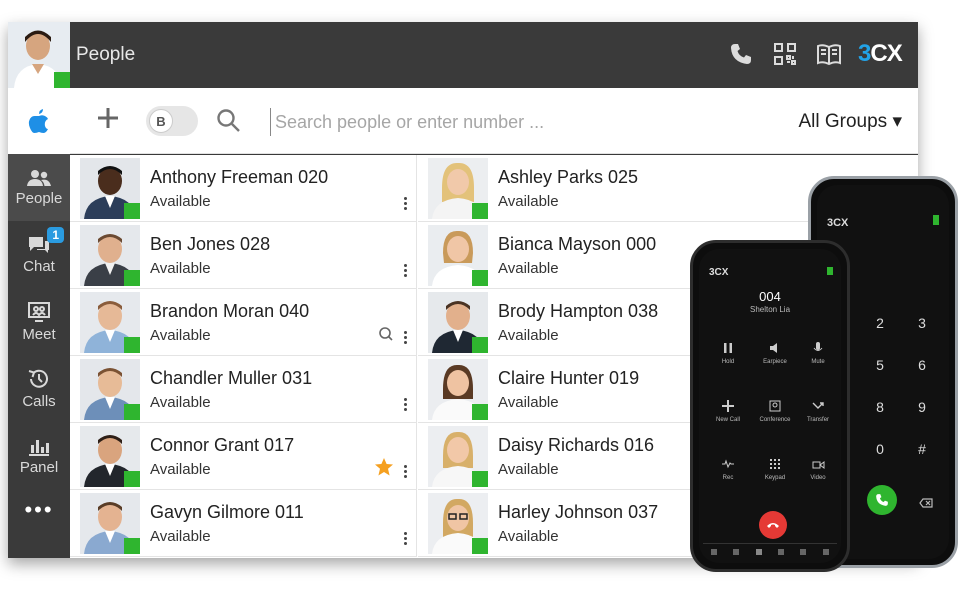  What do you see at coordinates (785, 54) in the screenshot?
I see `qr-code-icon` at bounding box center [785, 54].